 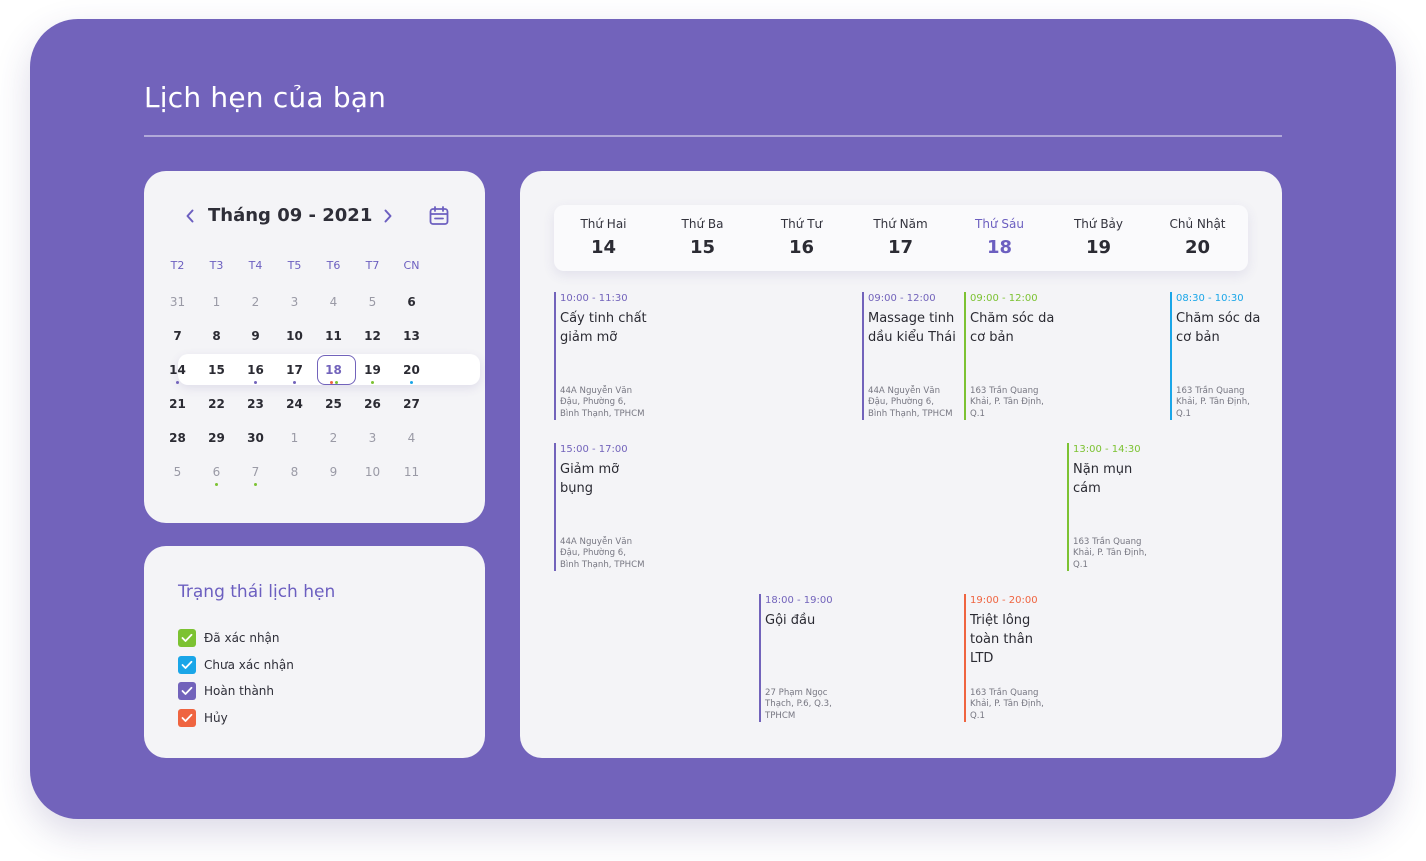 I want to click on day-column-header: Thứ Bảy 19, so click(x=1098, y=238).